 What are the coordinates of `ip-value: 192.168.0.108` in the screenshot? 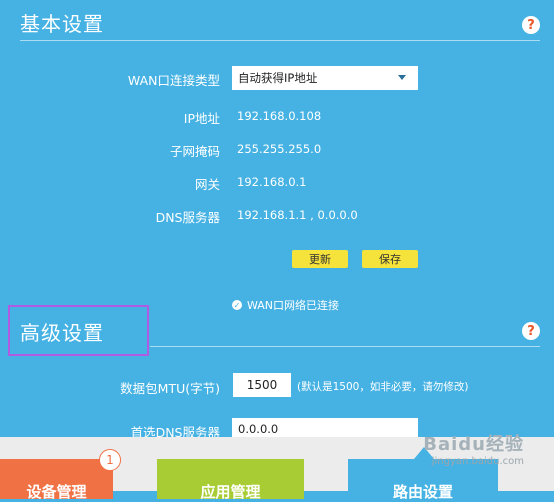 It's located at (279, 116).